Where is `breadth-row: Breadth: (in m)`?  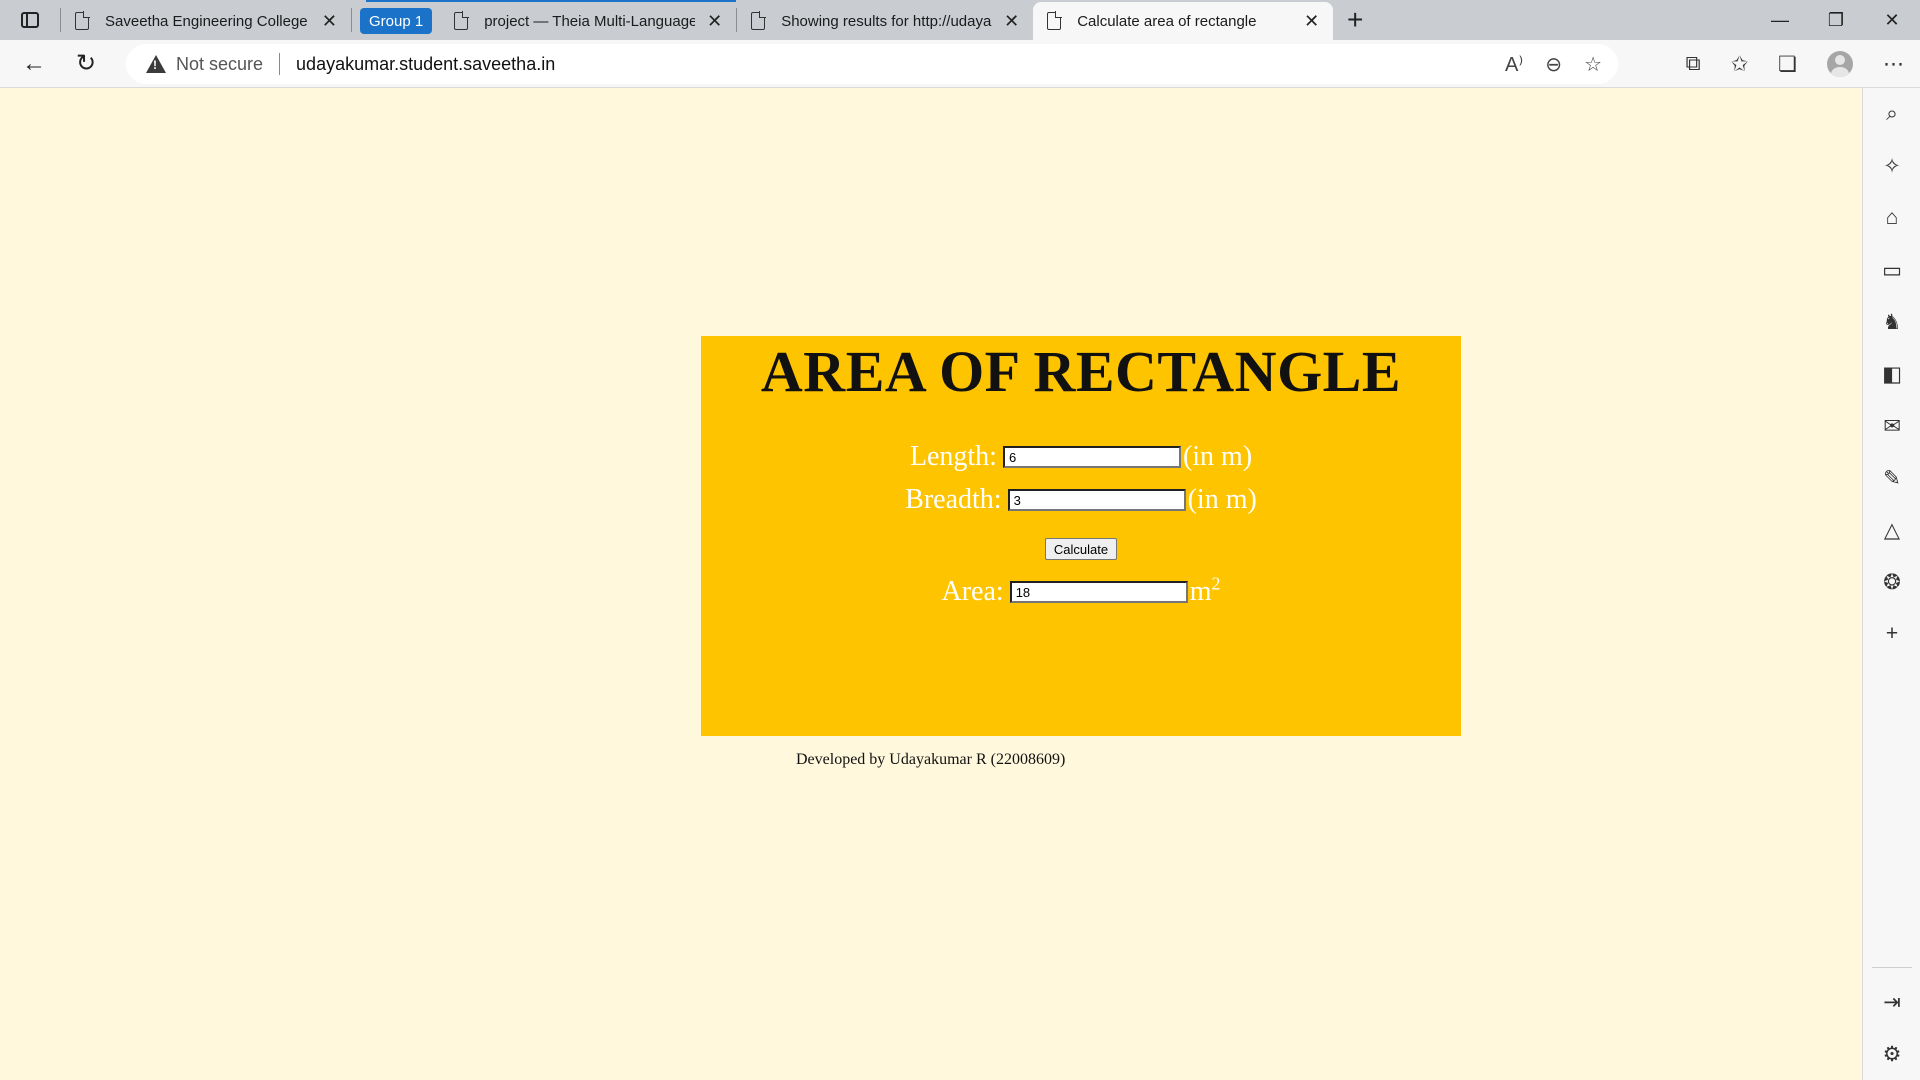 breadth-row: Breadth: (in m) is located at coordinates (1081, 500).